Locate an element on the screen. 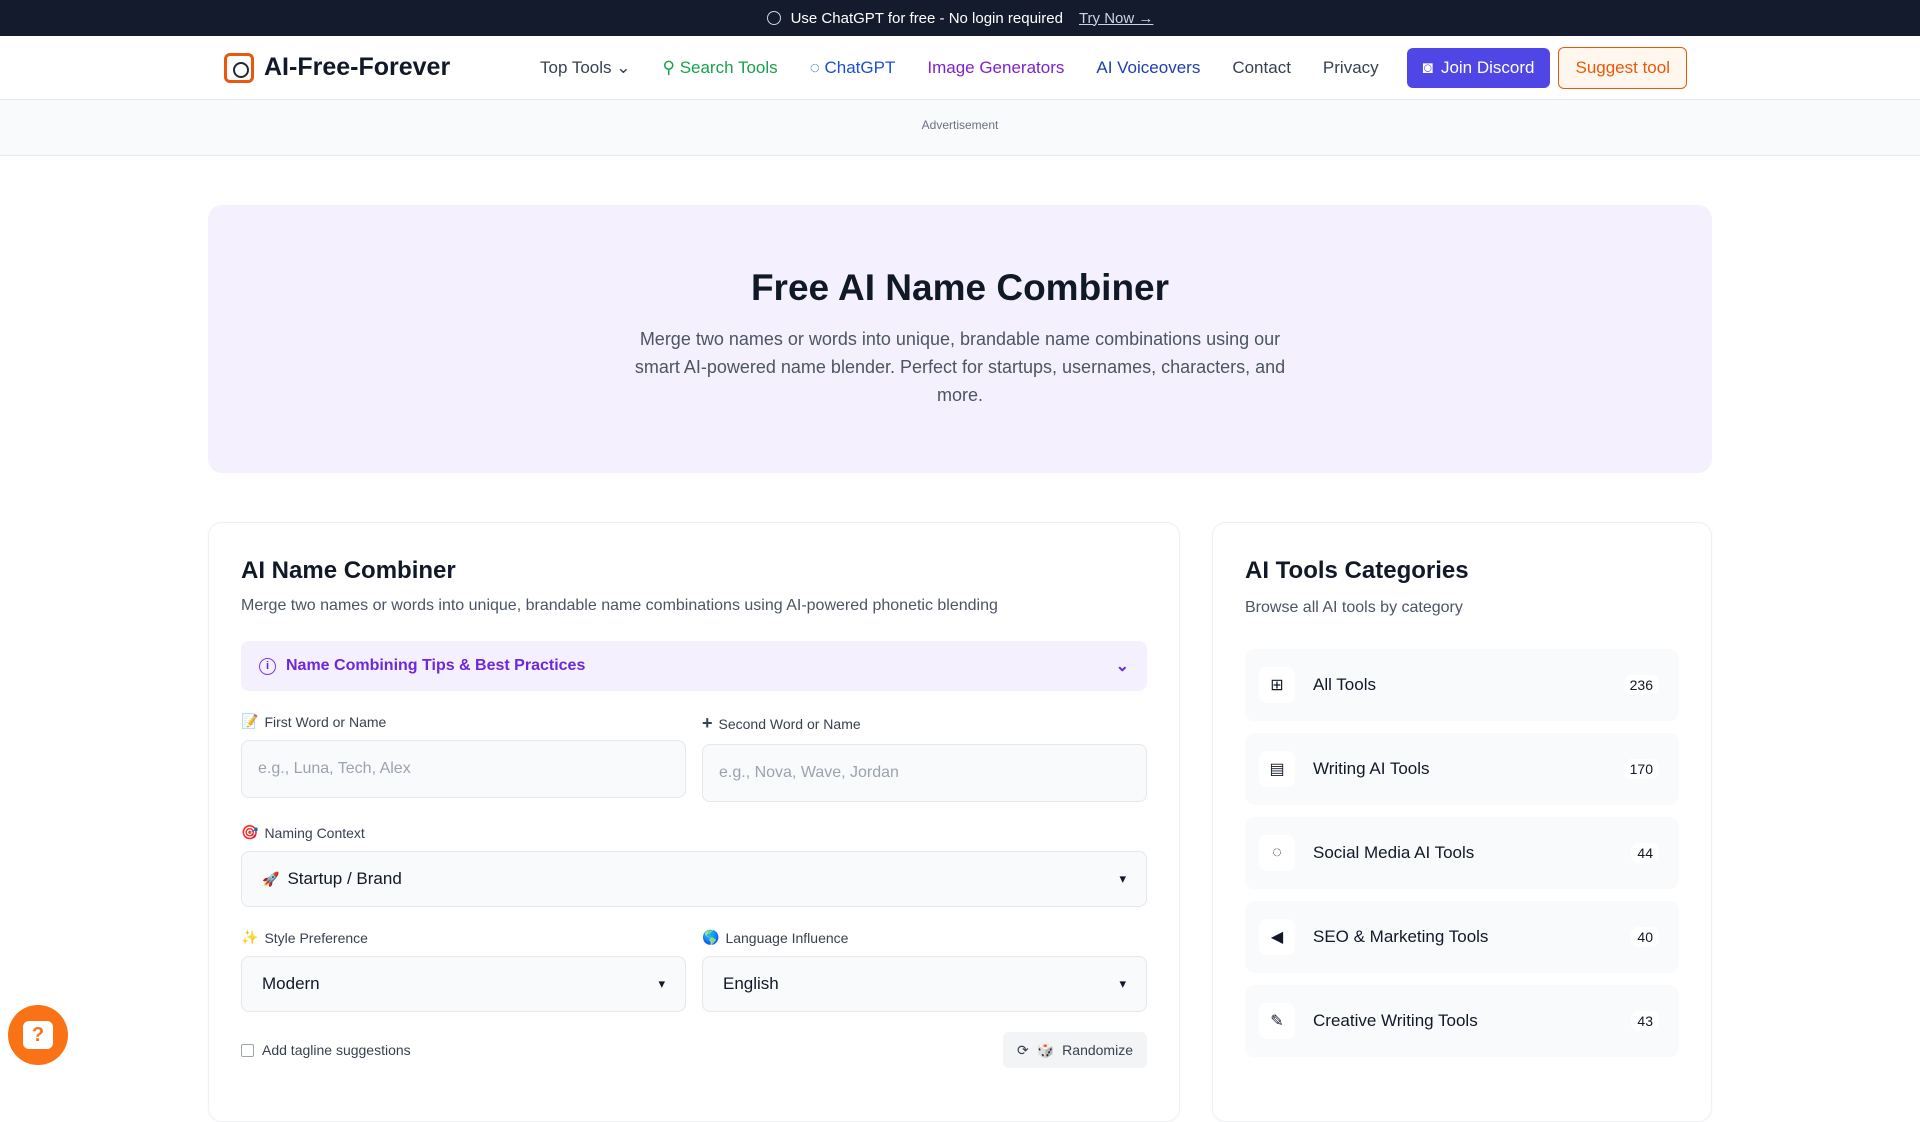 This screenshot has height=1122, width=1920. page-title: Free AI Name Combiner is located at coordinates (960, 287).